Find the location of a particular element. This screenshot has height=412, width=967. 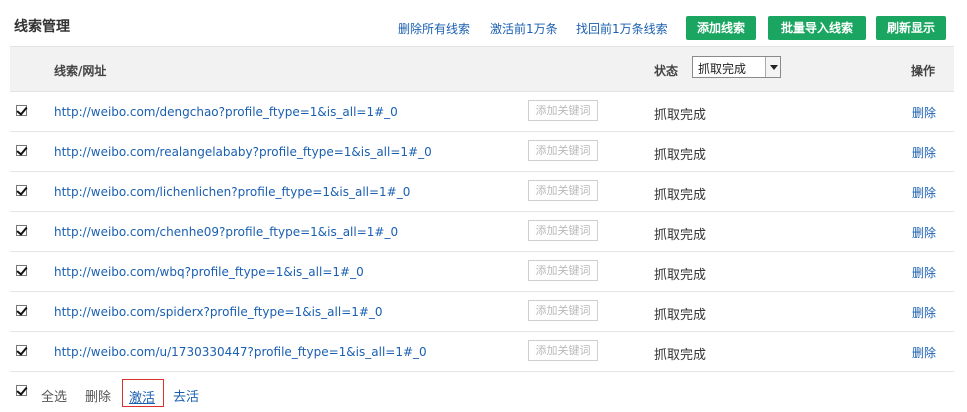

bulk-activate-button: 激活 is located at coordinates (143, 393).